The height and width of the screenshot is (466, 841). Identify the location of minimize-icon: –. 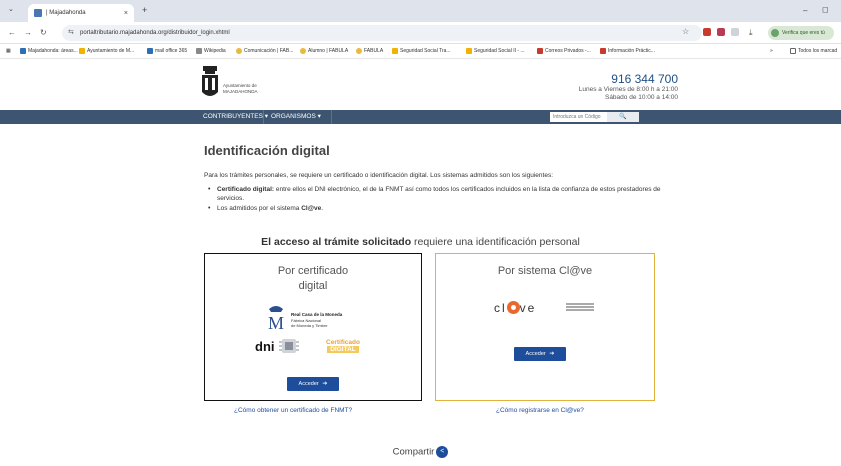
(805, 10).